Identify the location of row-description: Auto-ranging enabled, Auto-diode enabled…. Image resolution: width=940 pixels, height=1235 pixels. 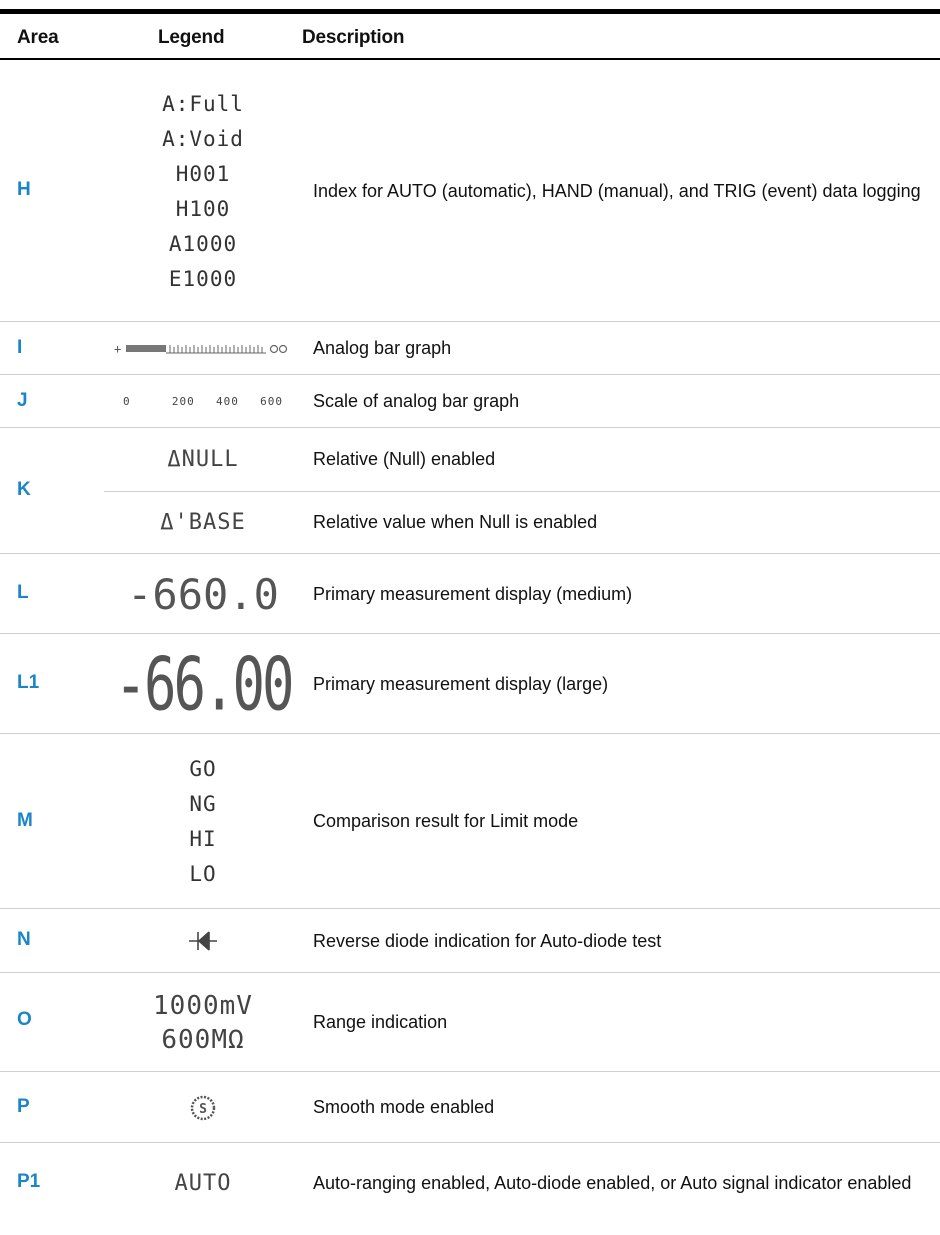
(612, 1182).